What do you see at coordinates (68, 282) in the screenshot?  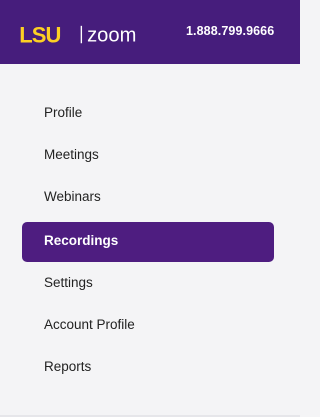 I see `sidebar-item-label: Settings` at bounding box center [68, 282].